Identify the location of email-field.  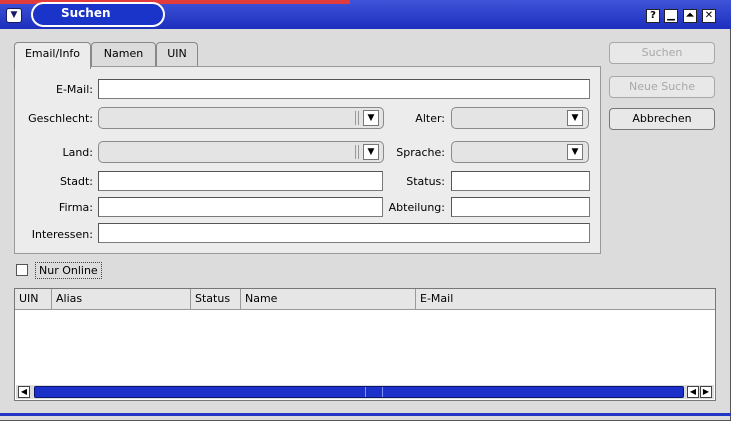
(344, 89).